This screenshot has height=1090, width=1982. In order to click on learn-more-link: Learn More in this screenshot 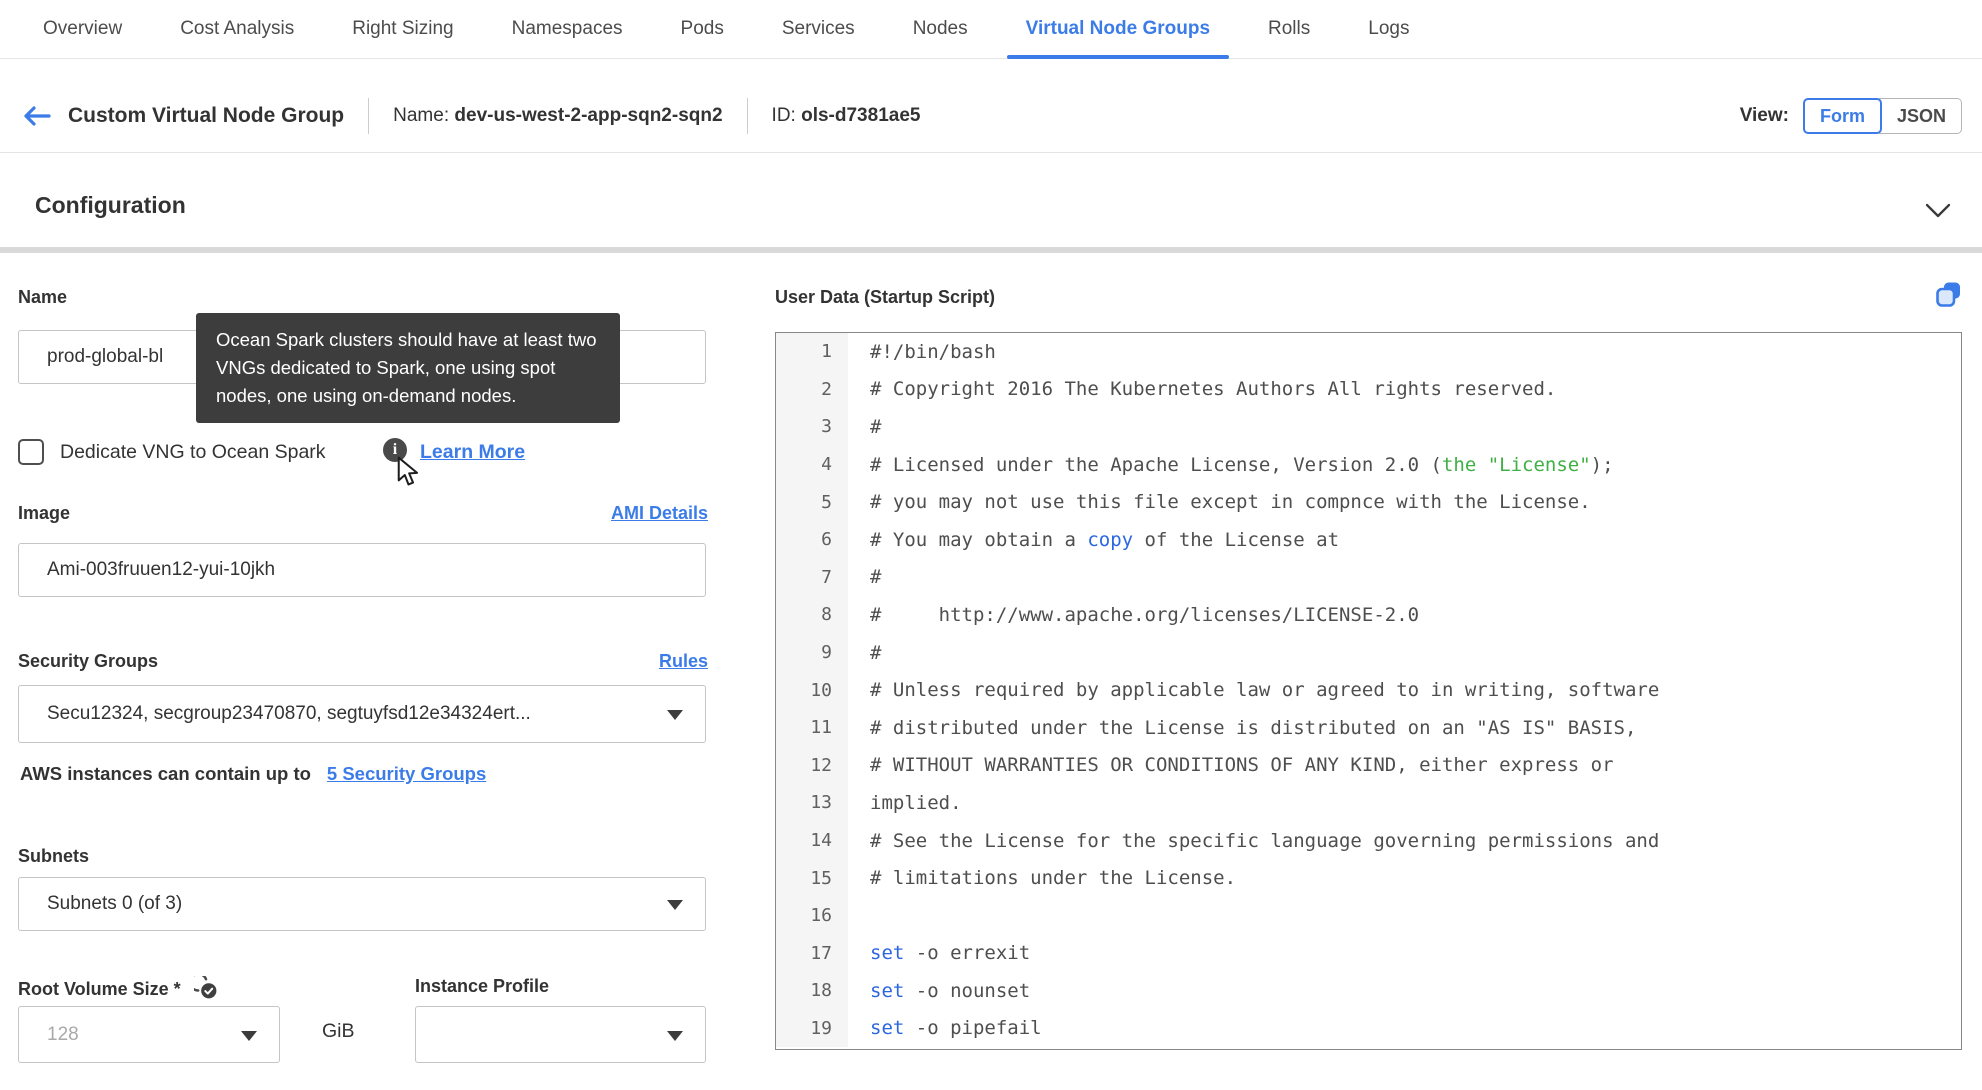, I will do `click(472, 452)`.